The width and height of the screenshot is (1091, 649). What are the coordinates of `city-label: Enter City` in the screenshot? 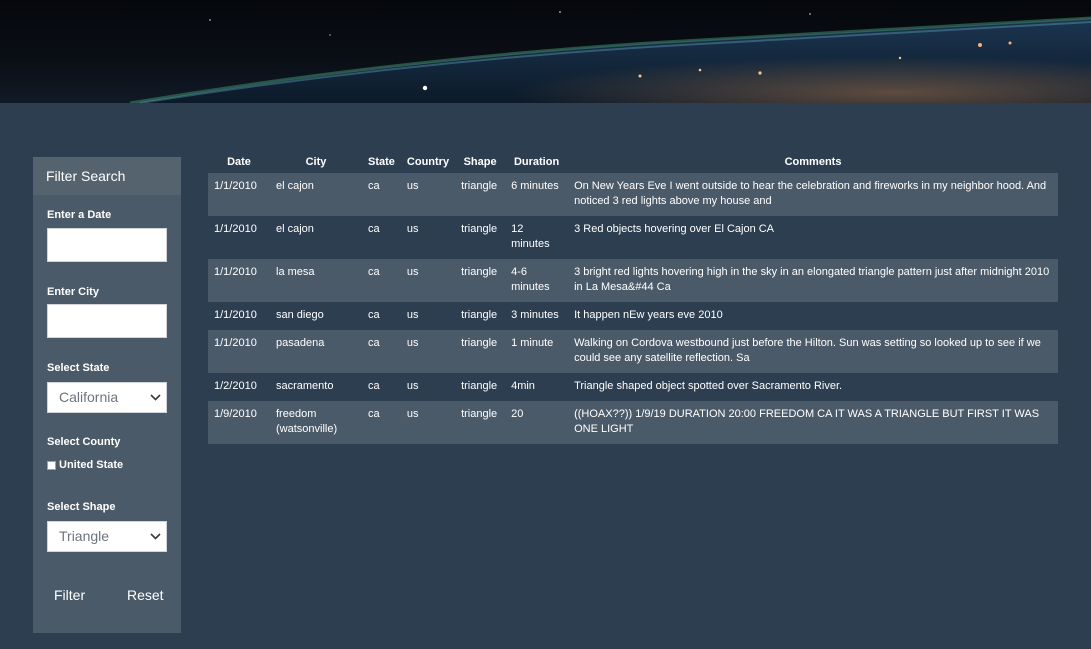 It's located at (73, 292).